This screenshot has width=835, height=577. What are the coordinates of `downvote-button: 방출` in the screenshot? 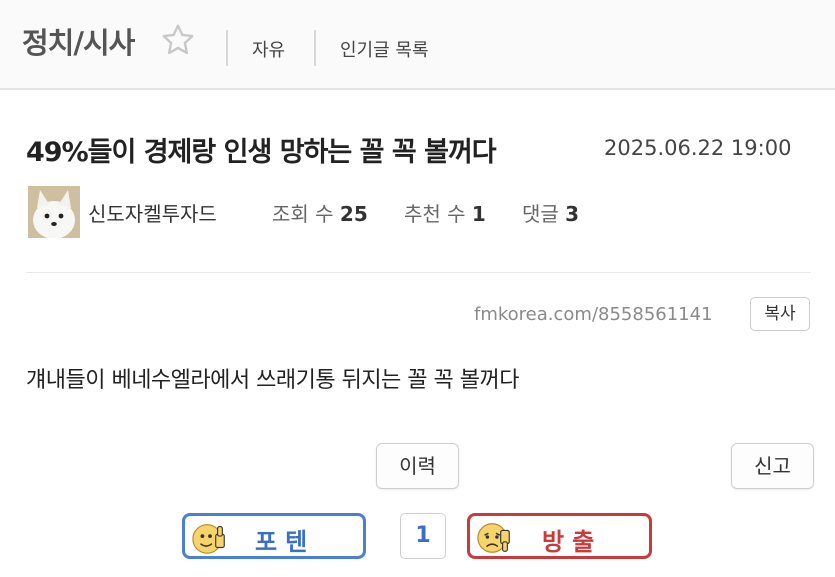 It's located at (559, 536).